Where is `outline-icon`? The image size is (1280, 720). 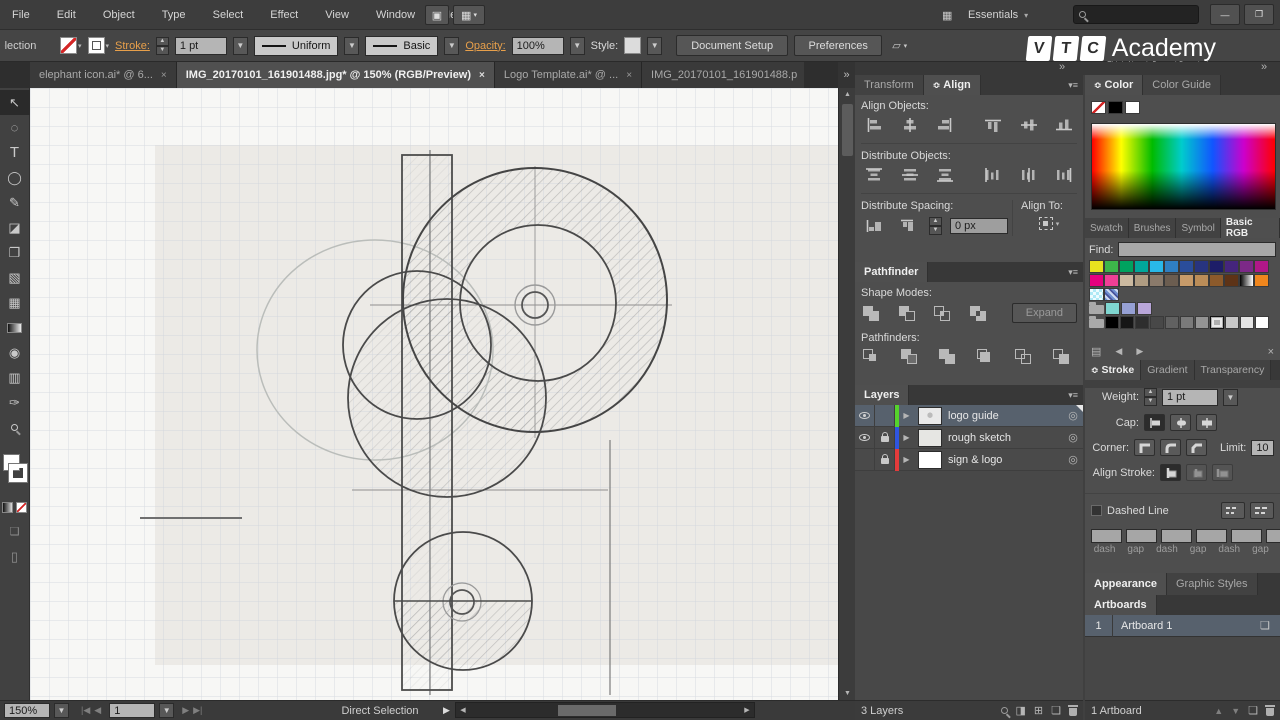
outline-icon is located at coordinates (1024, 356).